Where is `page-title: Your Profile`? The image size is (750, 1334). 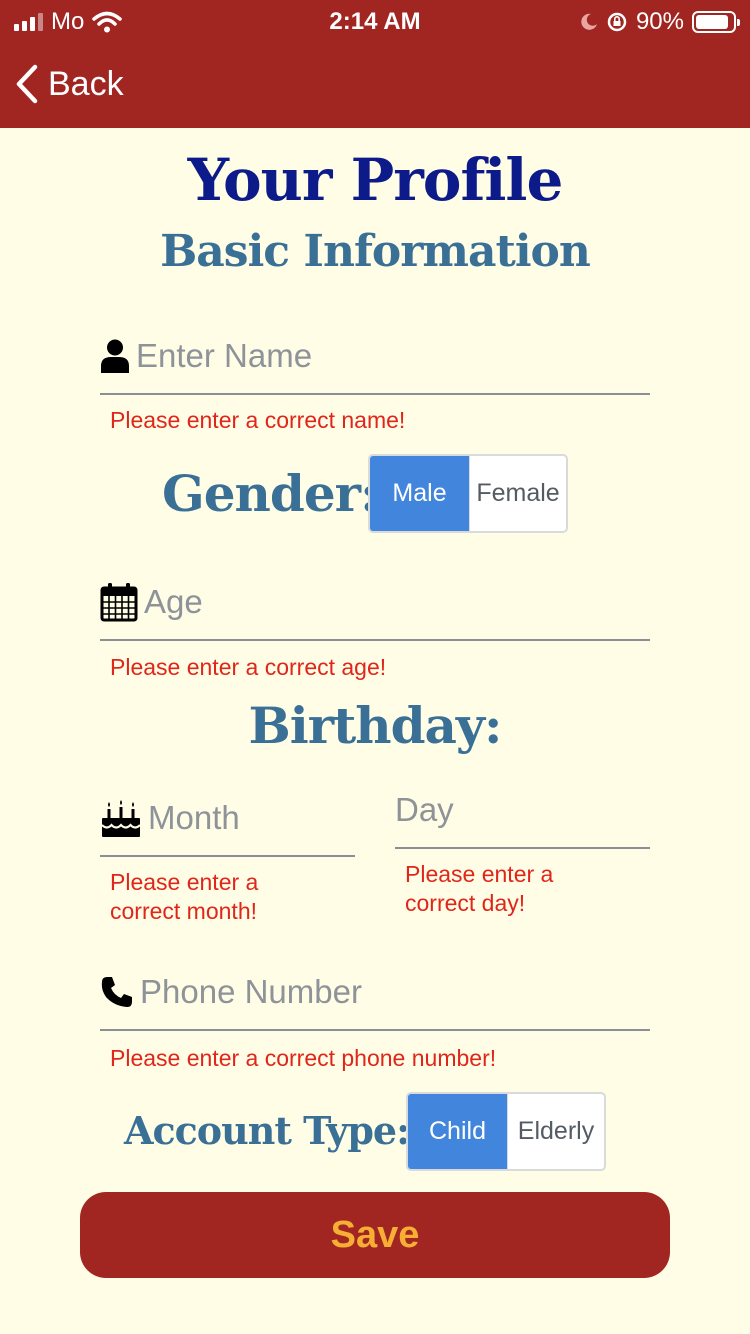
page-title: Your Profile is located at coordinates (375, 180).